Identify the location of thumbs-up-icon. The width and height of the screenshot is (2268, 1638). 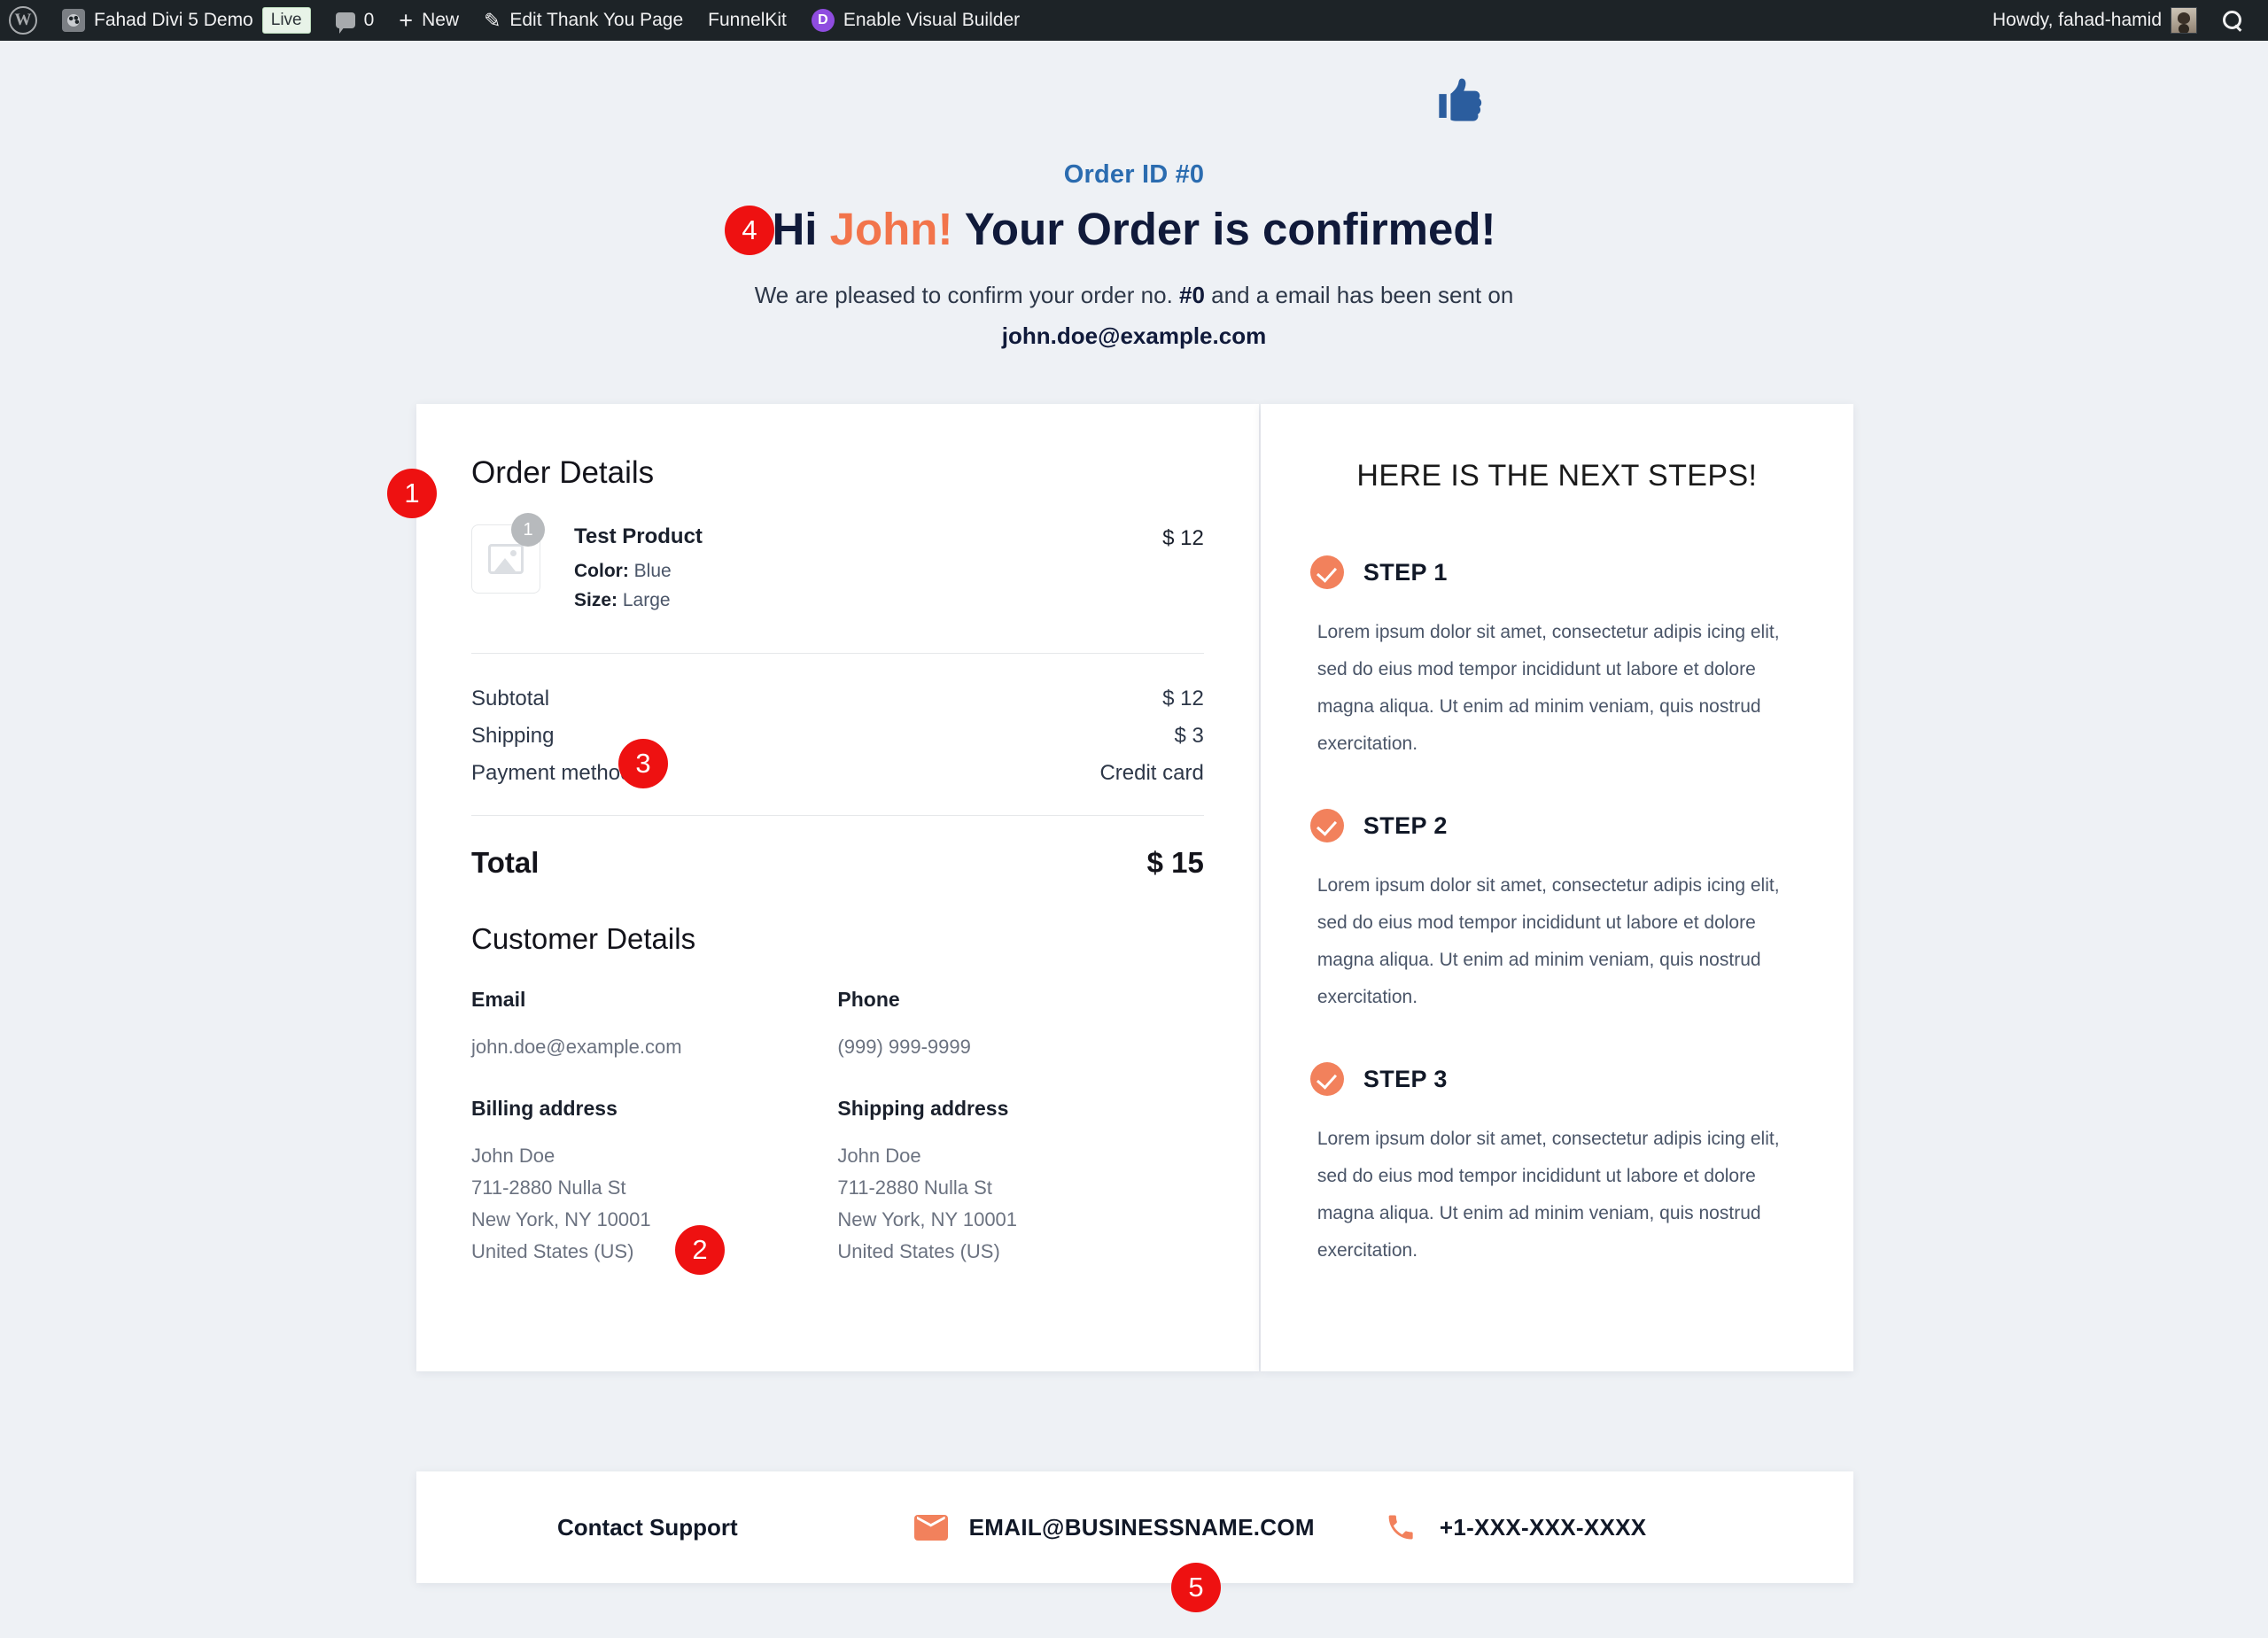
(1460, 99).